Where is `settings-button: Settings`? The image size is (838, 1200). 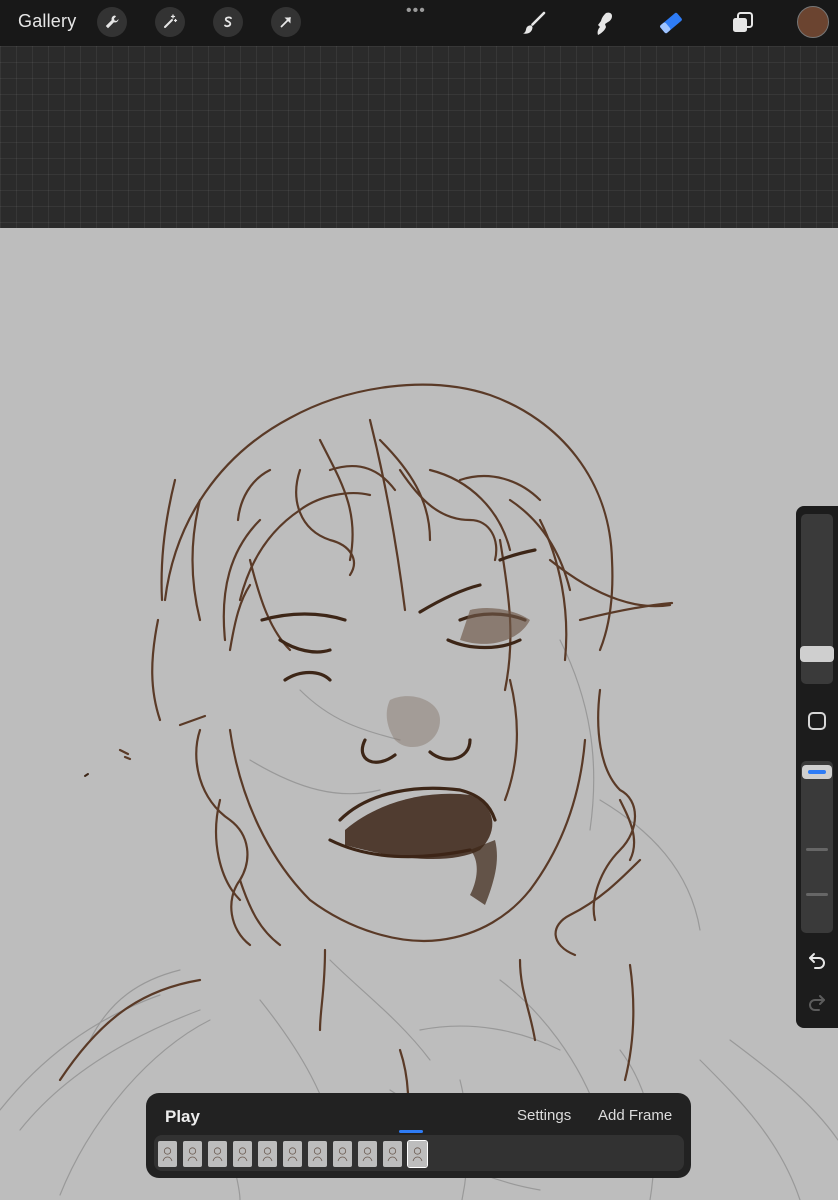
settings-button: Settings is located at coordinates (544, 1115).